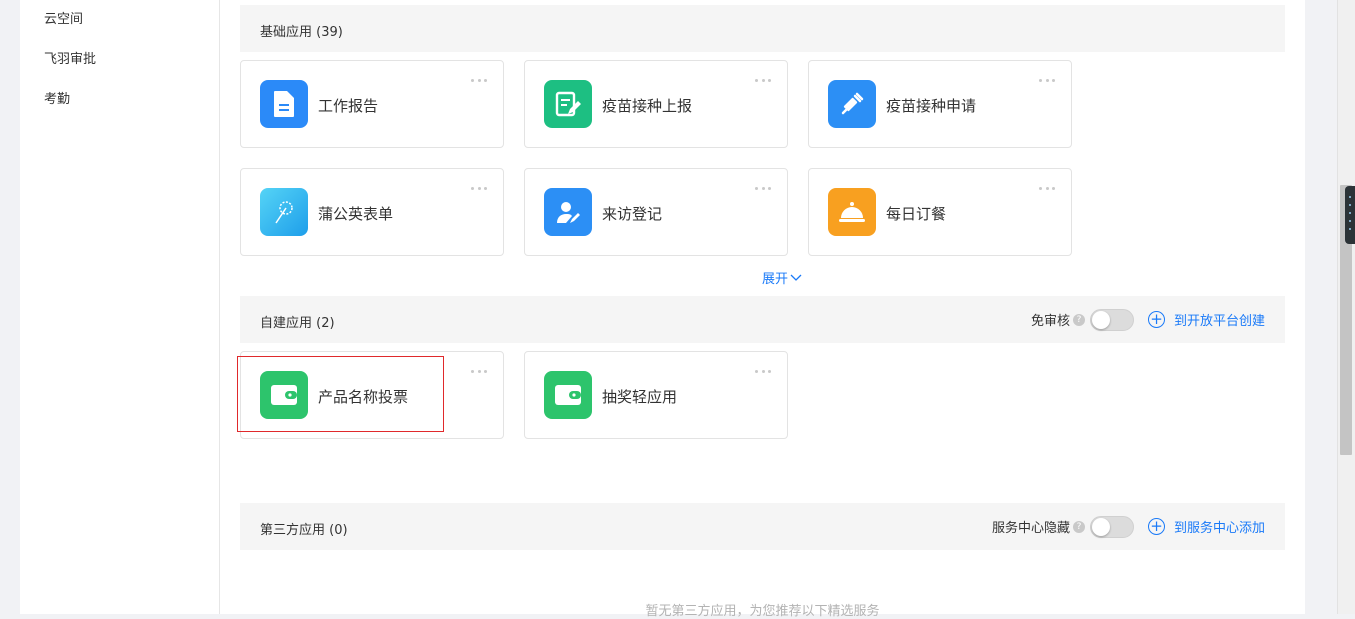 Image resolution: width=1355 pixels, height=619 pixels. I want to click on app-name: 每日订餐, so click(916, 214).